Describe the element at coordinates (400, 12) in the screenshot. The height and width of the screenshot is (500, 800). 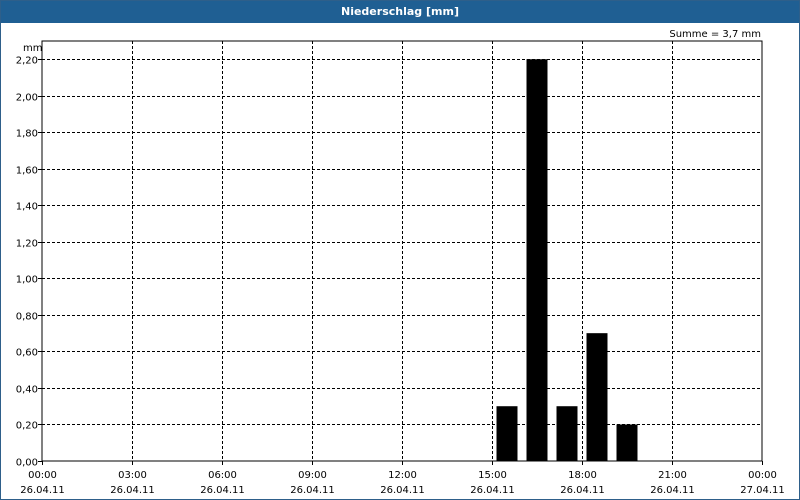
I see `chart-title: Niederschlag [mm]` at that location.